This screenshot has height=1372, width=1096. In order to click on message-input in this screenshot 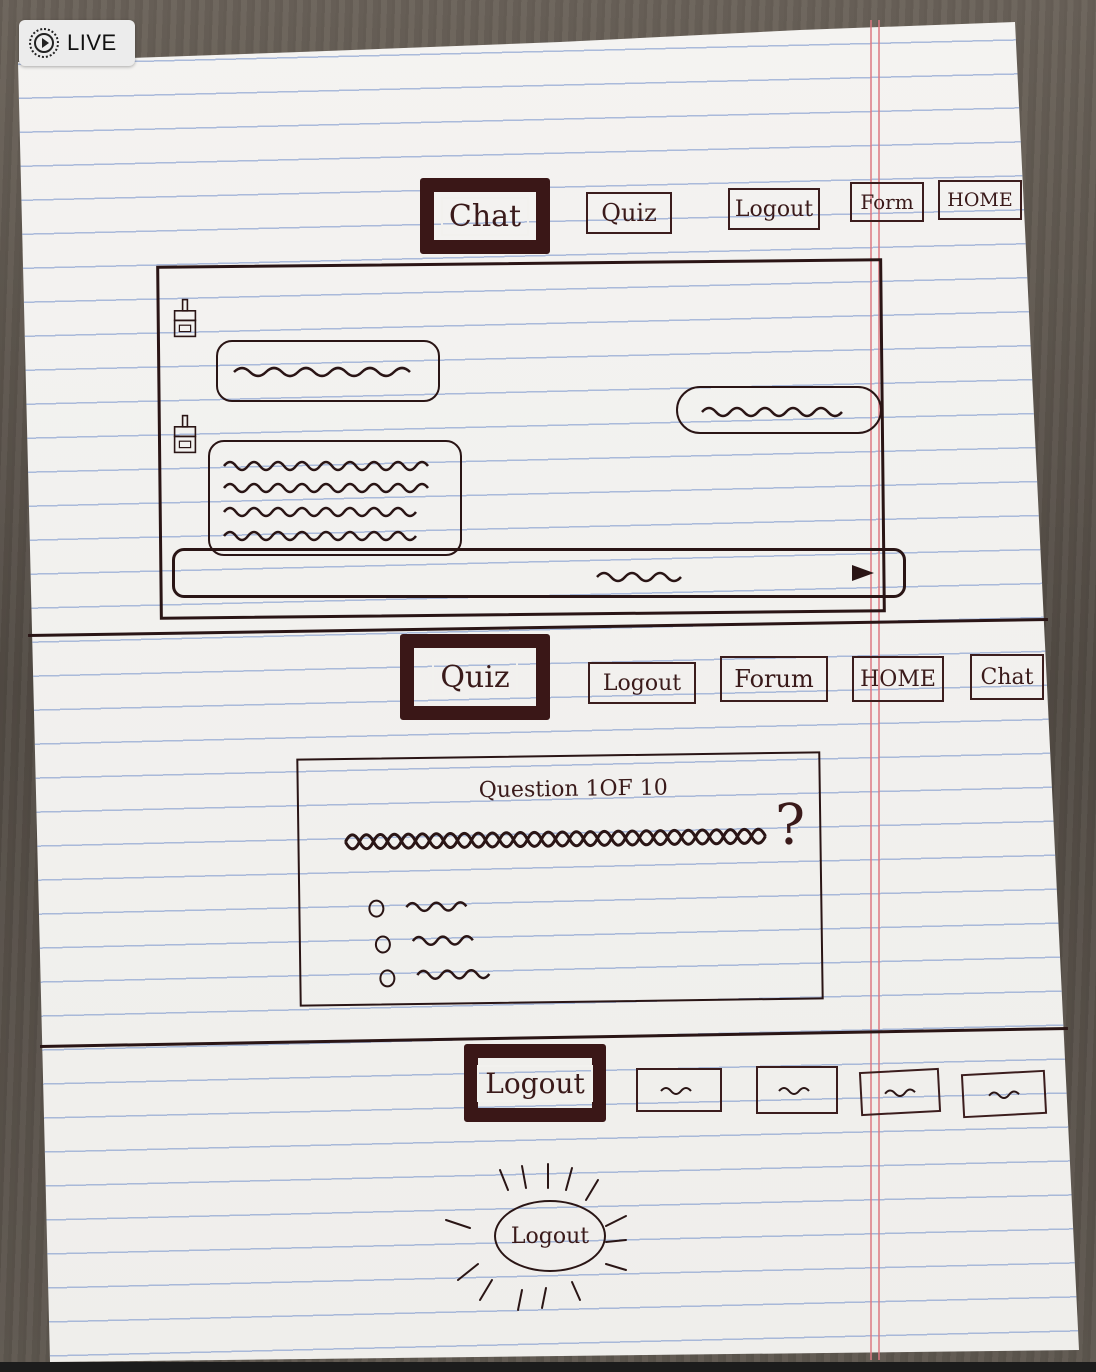, I will do `click(539, 573)`.